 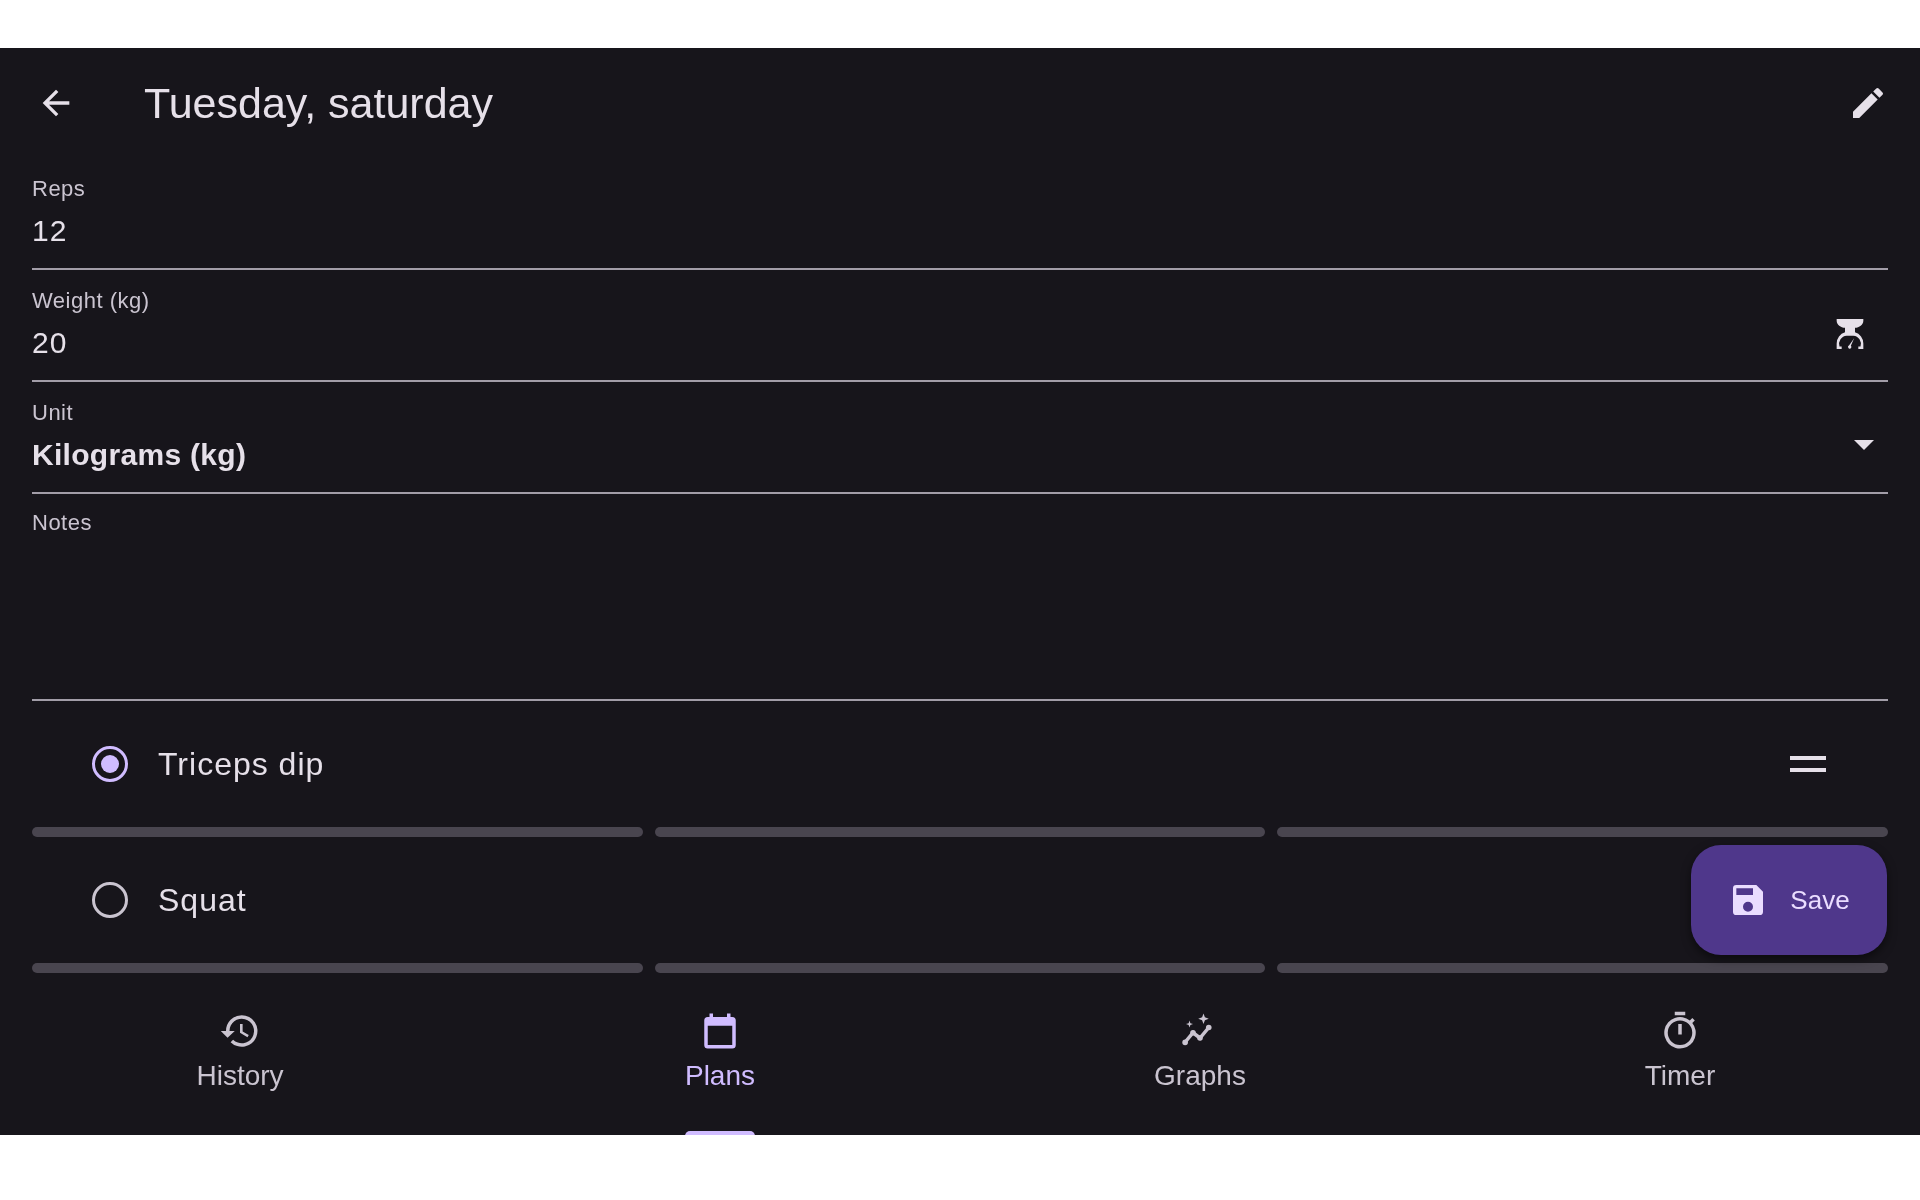 What do you see at coordinates (139, 455) in the screenshot?
I see `field-value: Kilograms (kg)` at bounding box center [139, 455].